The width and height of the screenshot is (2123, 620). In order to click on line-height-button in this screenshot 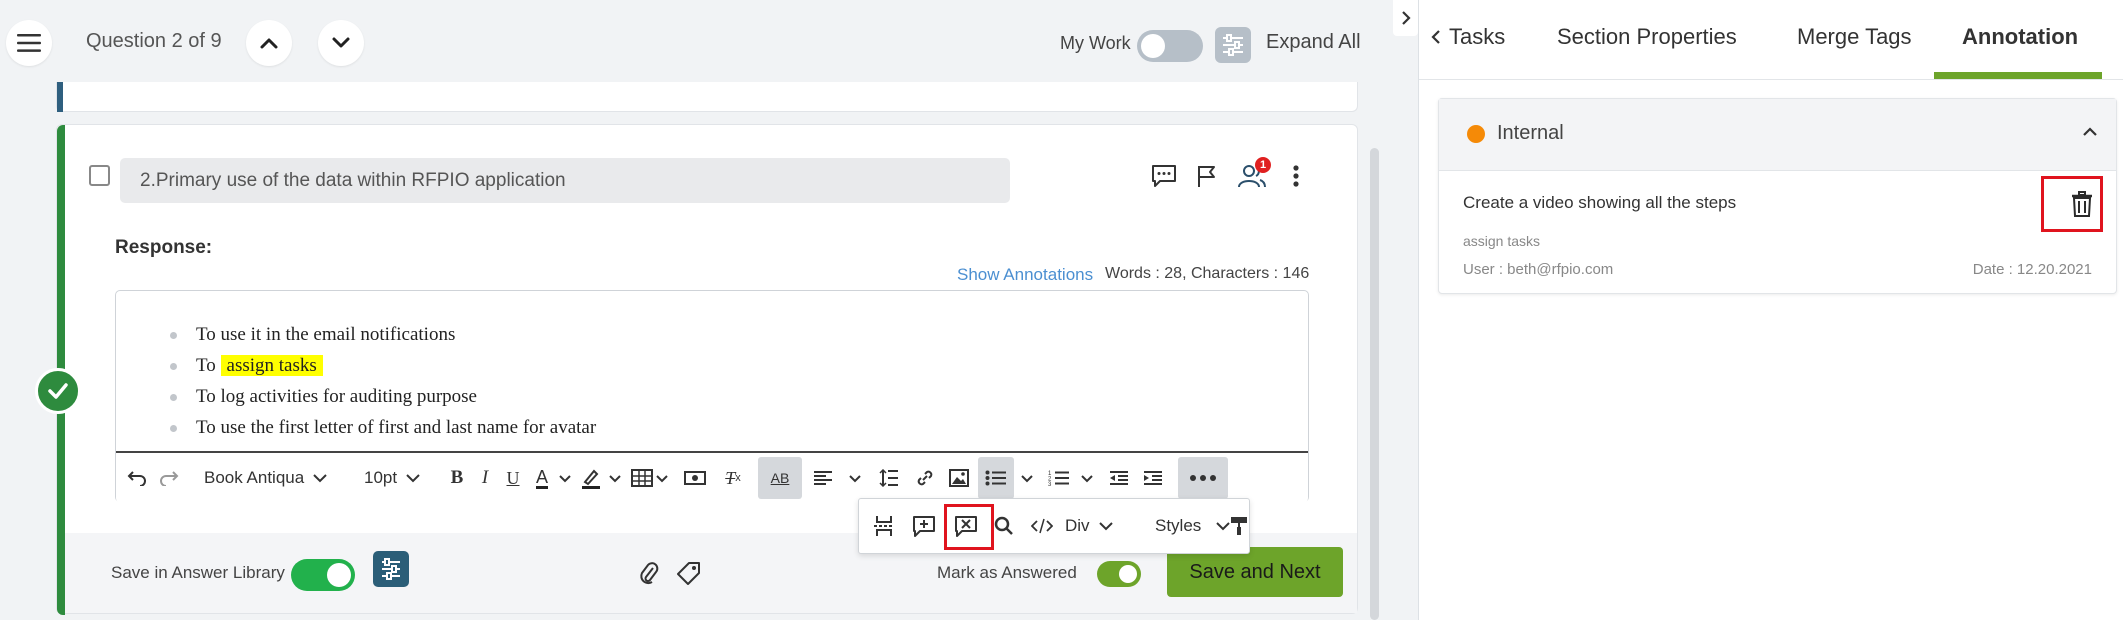, I will do `click(889, 478)`.